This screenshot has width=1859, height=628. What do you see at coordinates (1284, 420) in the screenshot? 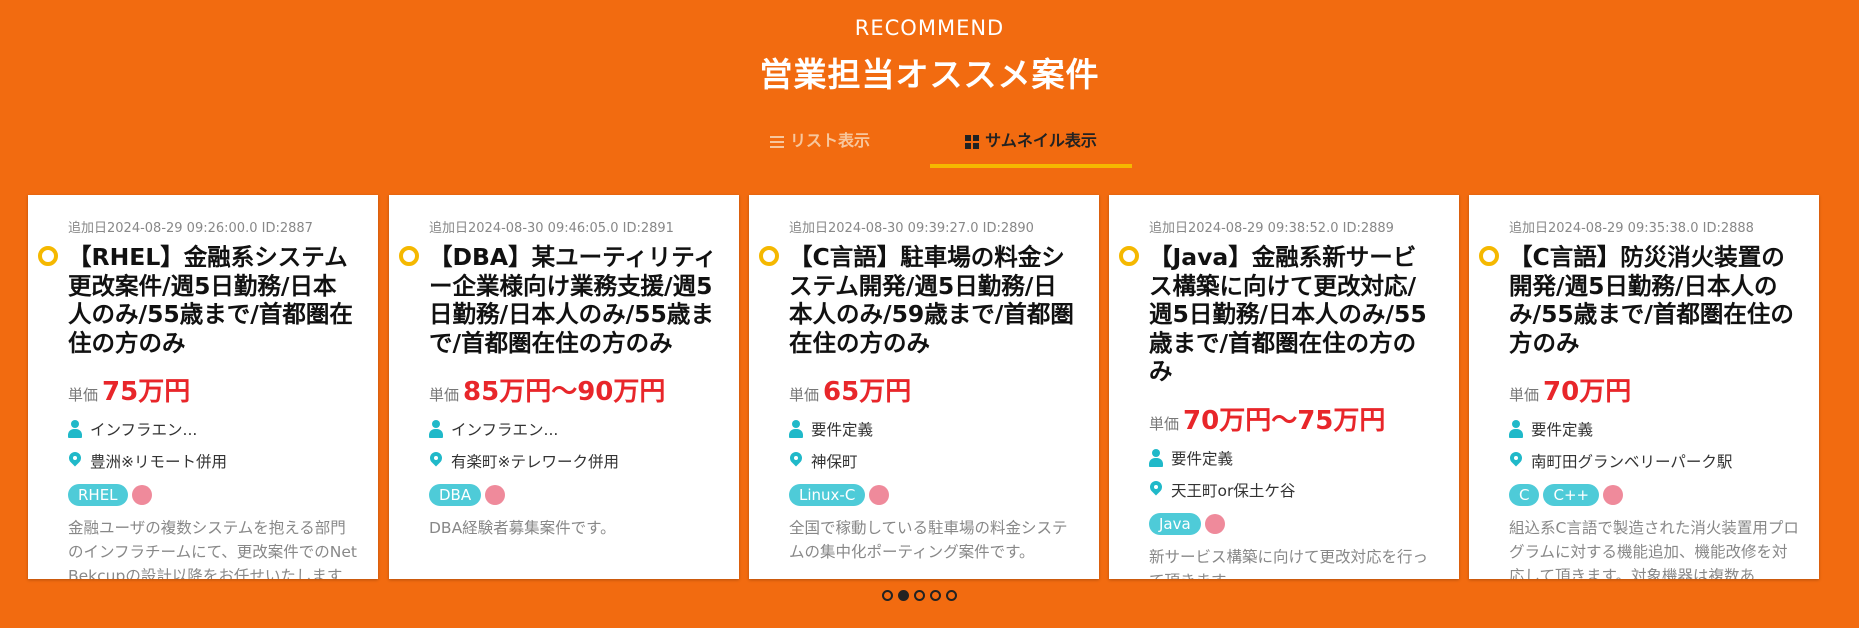
I see `price: 70万円～75万円` at bounding box center [1284, 420].